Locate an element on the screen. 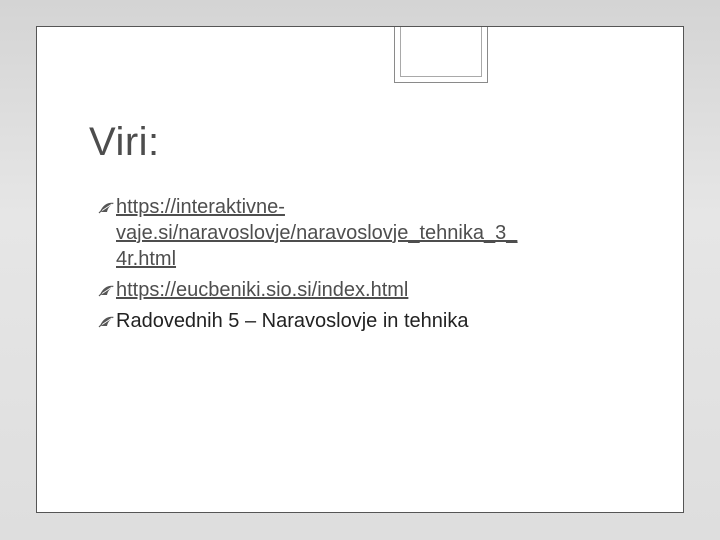  list-item: https://eucbeniki.sio.si/index.html is located at coordinates (358, 290).